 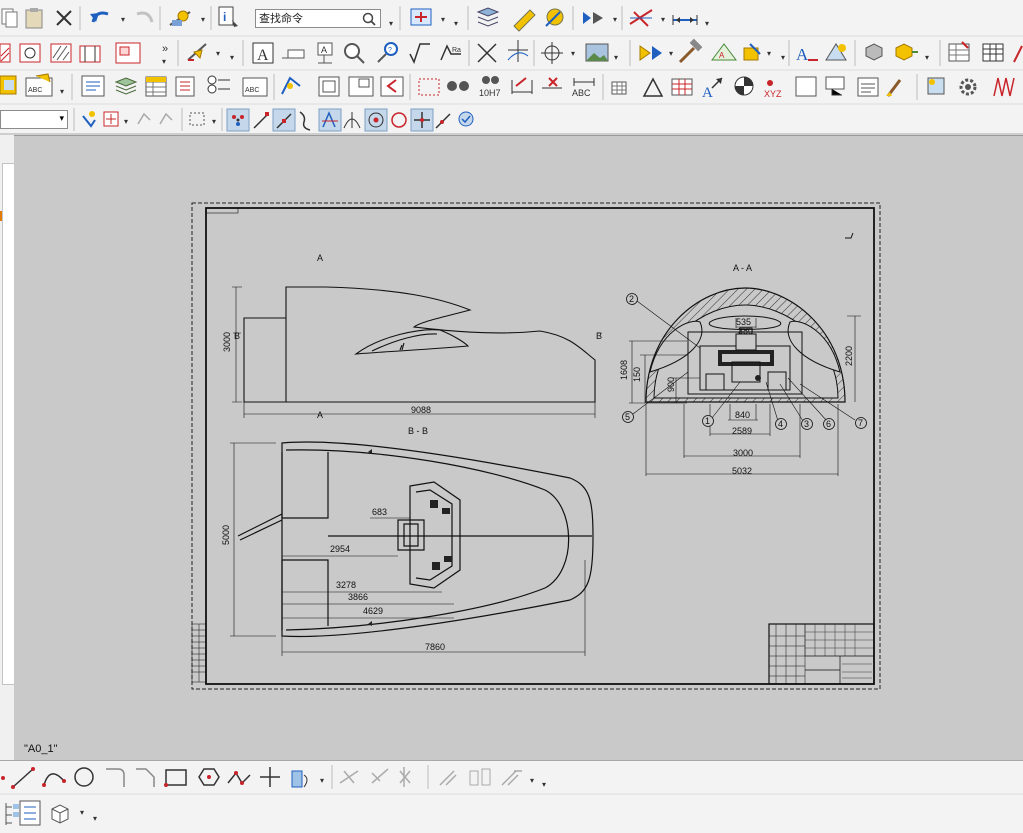 What do you see at coordinates (742, 268) in the screenshot?
I see `section-aa-title: A - A` at bounding box center [742, 268].